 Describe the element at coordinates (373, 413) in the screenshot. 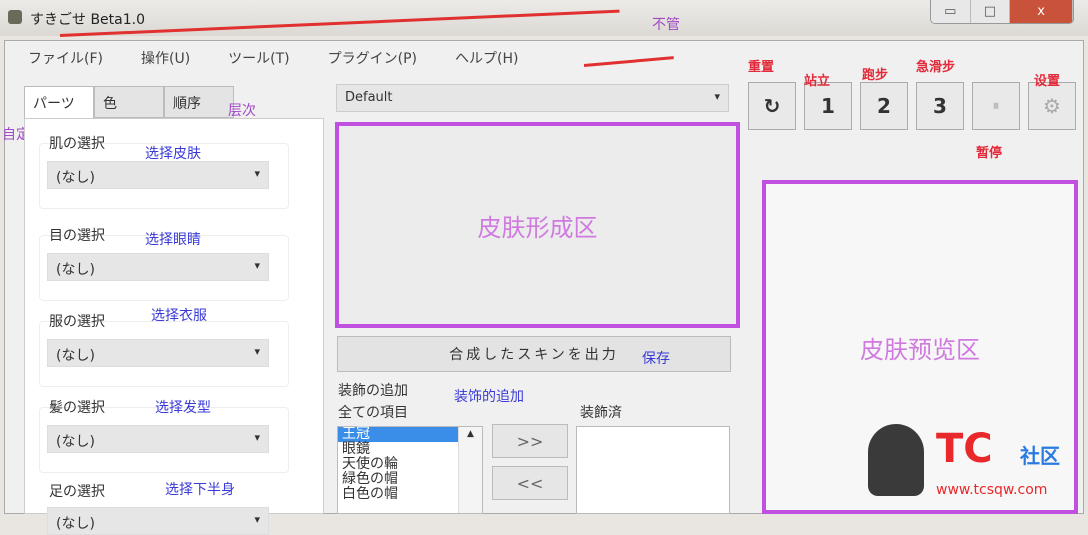

I see `all-items-label: 全ての項目` at that location.